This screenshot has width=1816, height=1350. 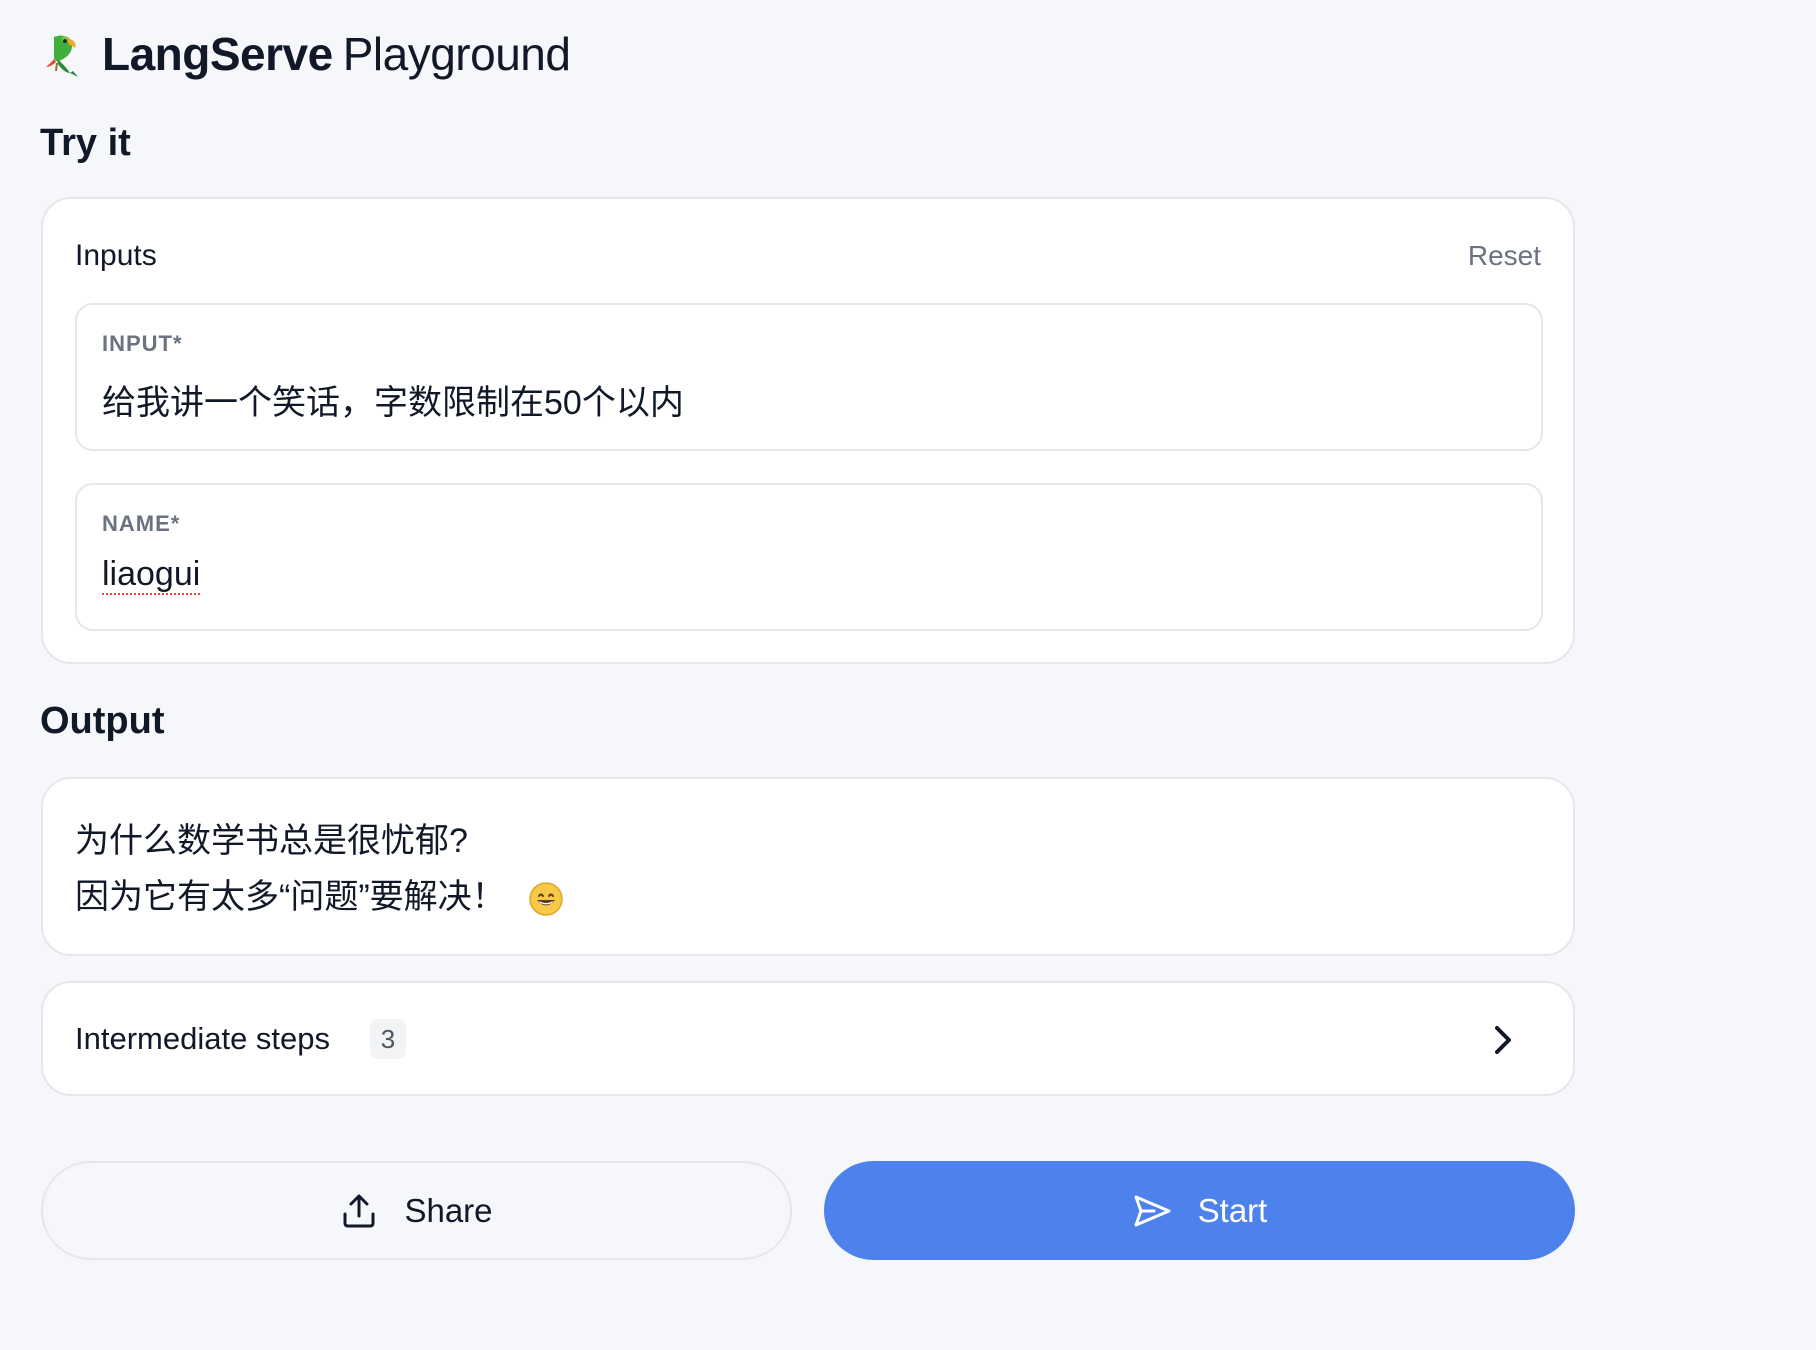 What do you see at coordinates (808, 1038) in the screenshot?
I see `intermediate-steps-toggle: Intermediate steps 3` at bounding box center [808, 1038].